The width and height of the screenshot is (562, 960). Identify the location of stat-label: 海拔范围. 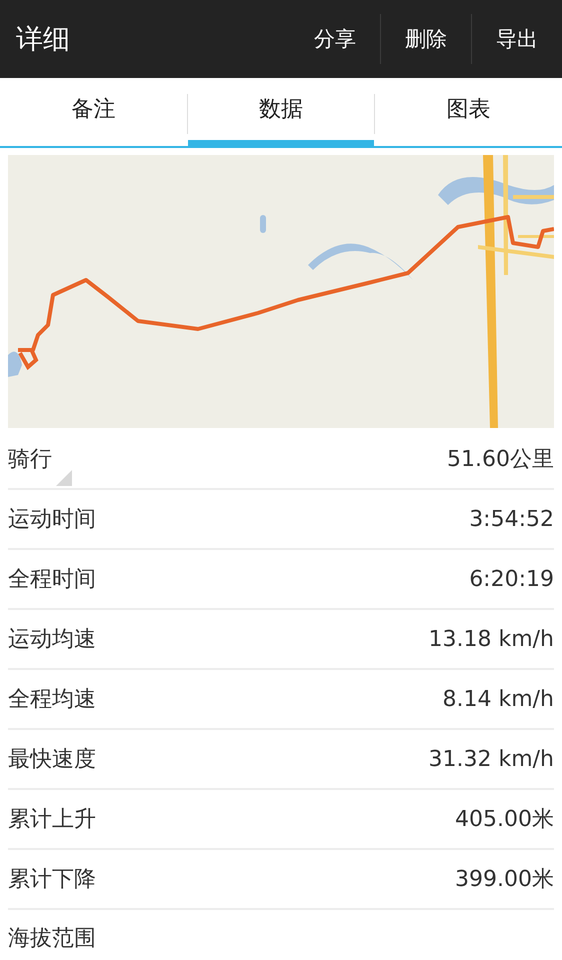
(52, 939).